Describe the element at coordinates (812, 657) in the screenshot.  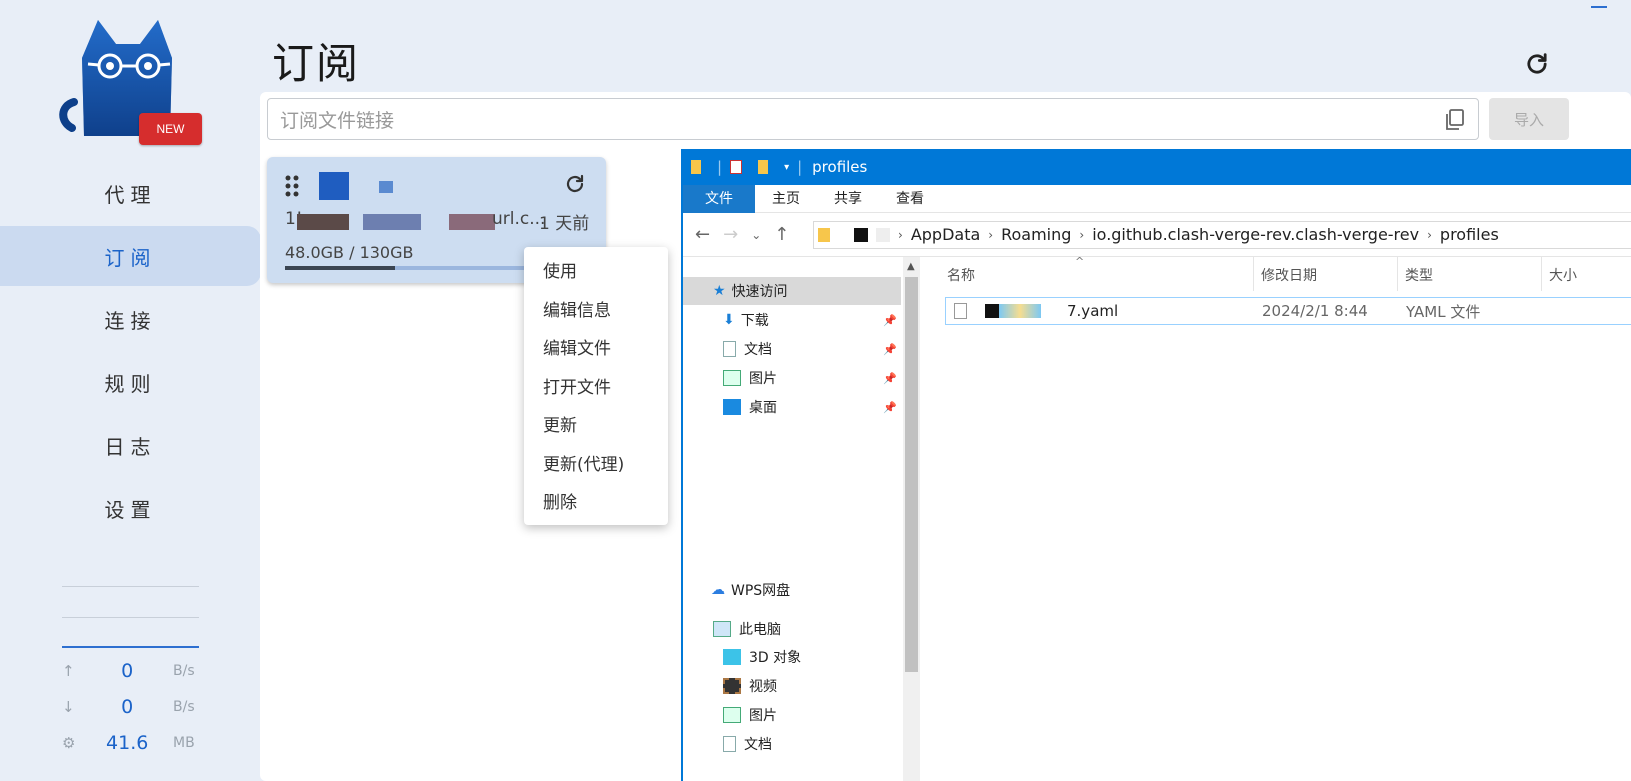
I see `nav-3d-objects: 3D 对象` at that location.